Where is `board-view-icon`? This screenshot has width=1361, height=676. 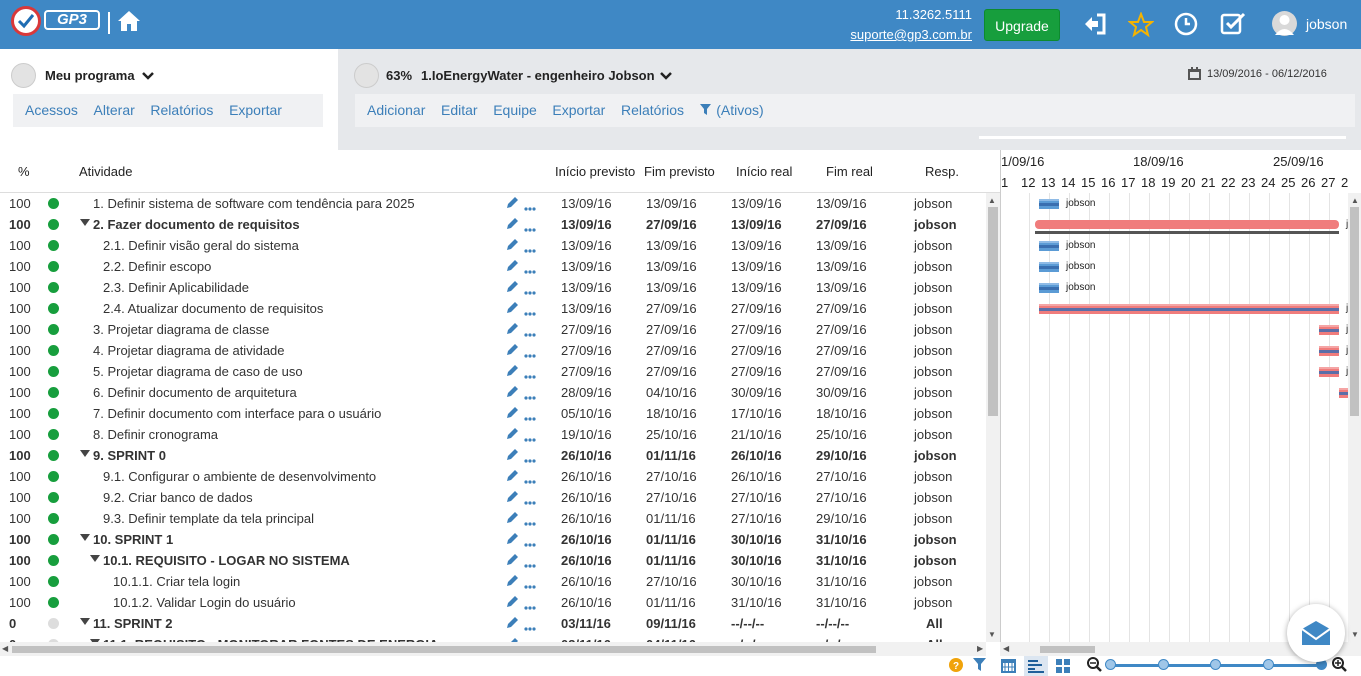 board-view-icon is located at coordinates (1063, 667).